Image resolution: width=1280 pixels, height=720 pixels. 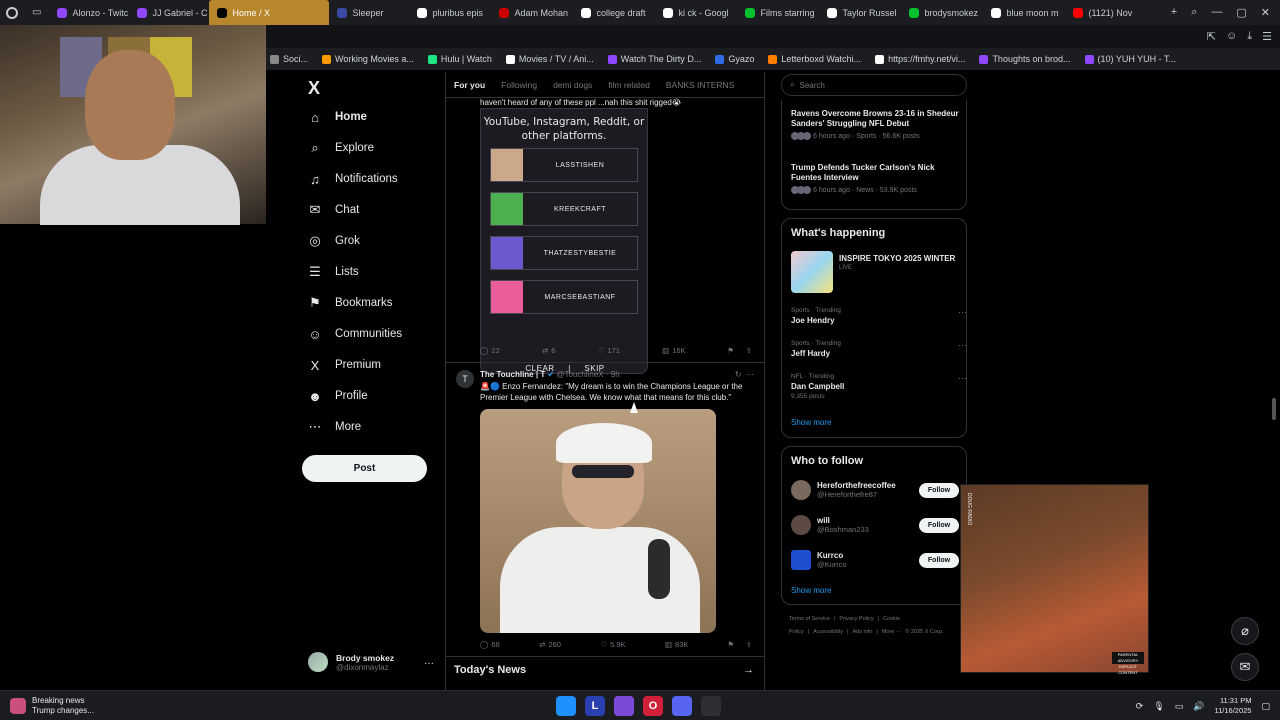 I want to click on event-item: INSPIRE TOKYO 2025 WINTER LIVE, so click(x=897, y=262).